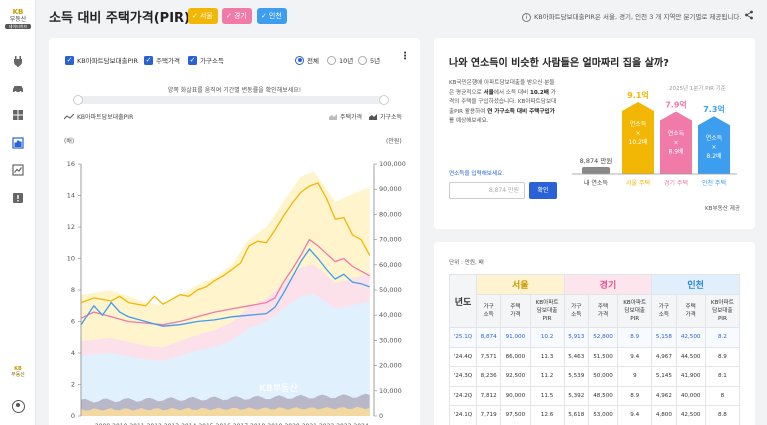  Describe the element at coordinates (212, 61) in the screenshot. I see `checkbox-label: 가구소득` at that location.